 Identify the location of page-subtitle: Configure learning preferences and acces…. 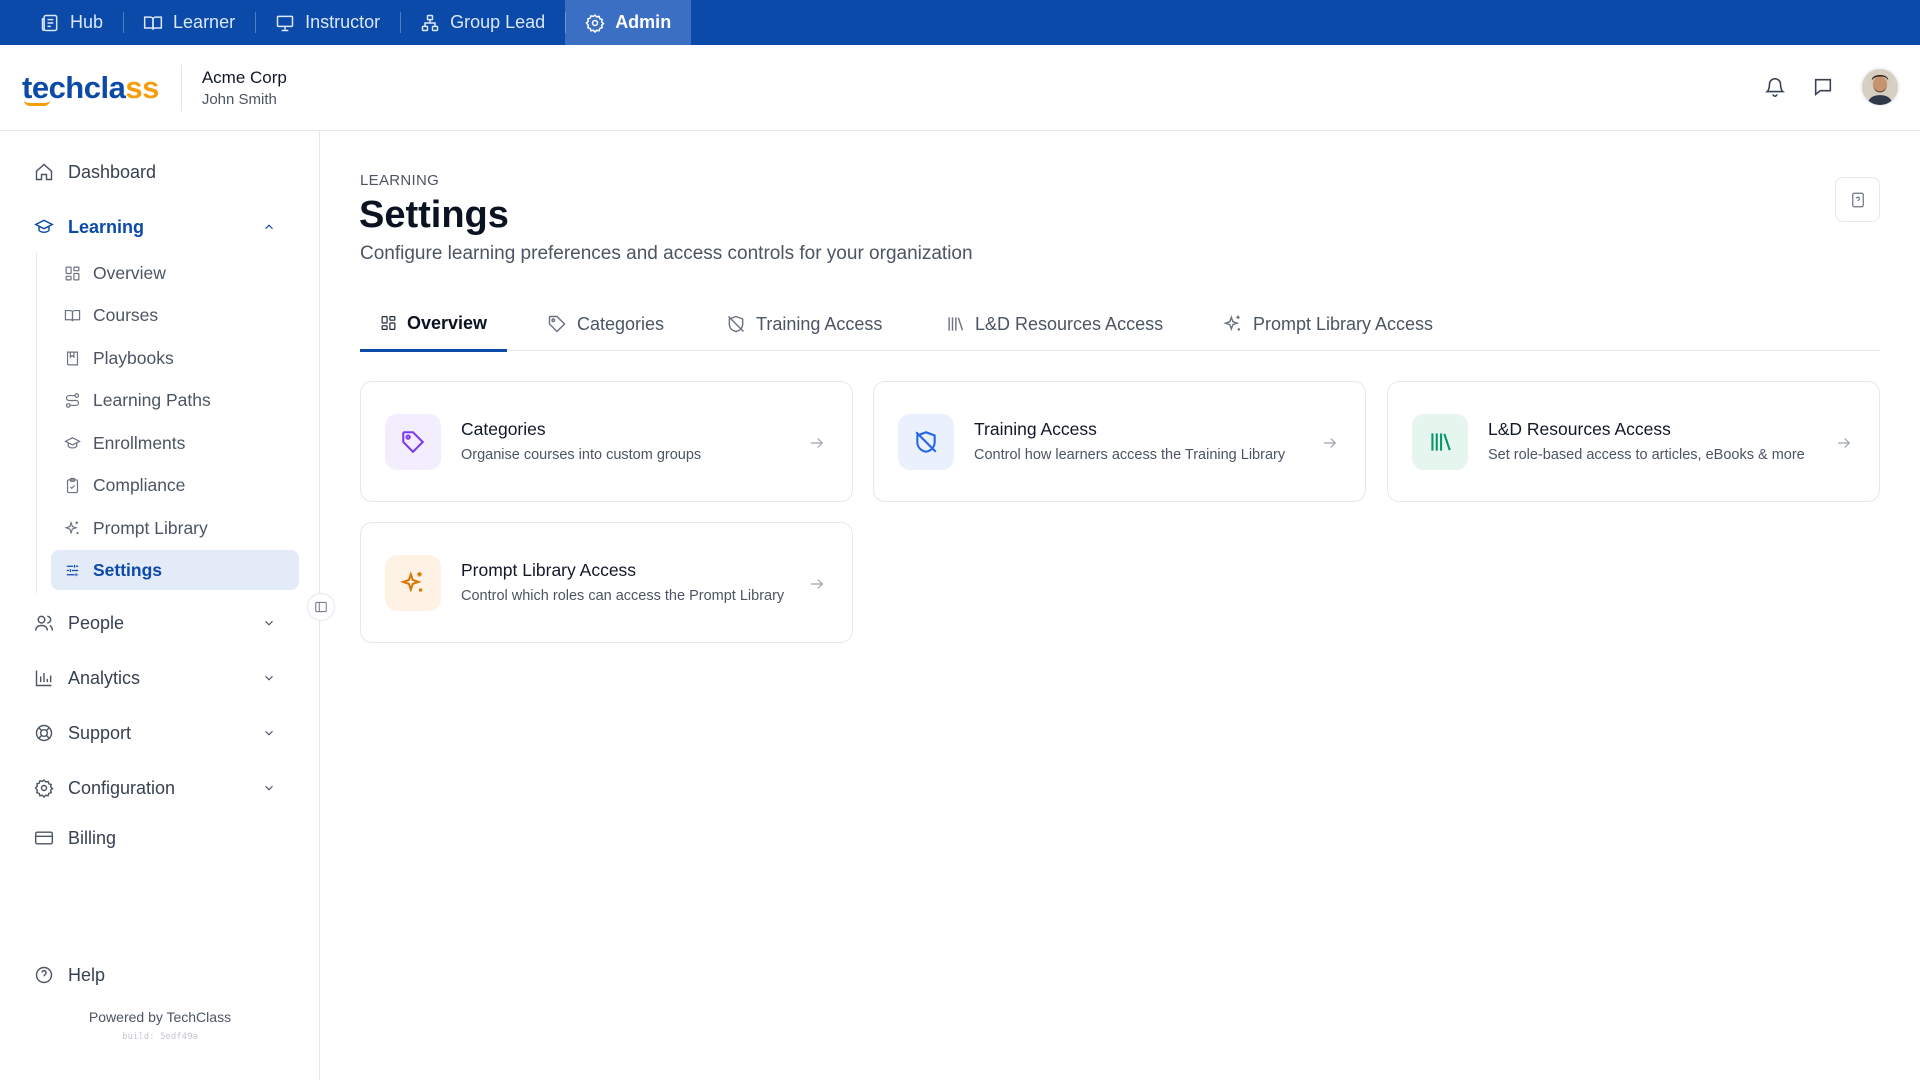
(666, 253).